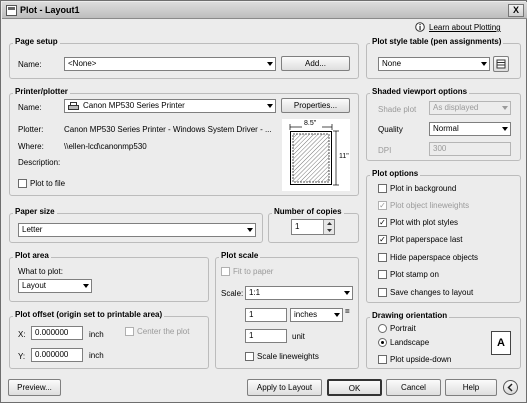 The height and width of the screenshot is (403, 527). Describe the element at coordinates (382, 328) in the screenshot. I see `radio-dot` at that location.